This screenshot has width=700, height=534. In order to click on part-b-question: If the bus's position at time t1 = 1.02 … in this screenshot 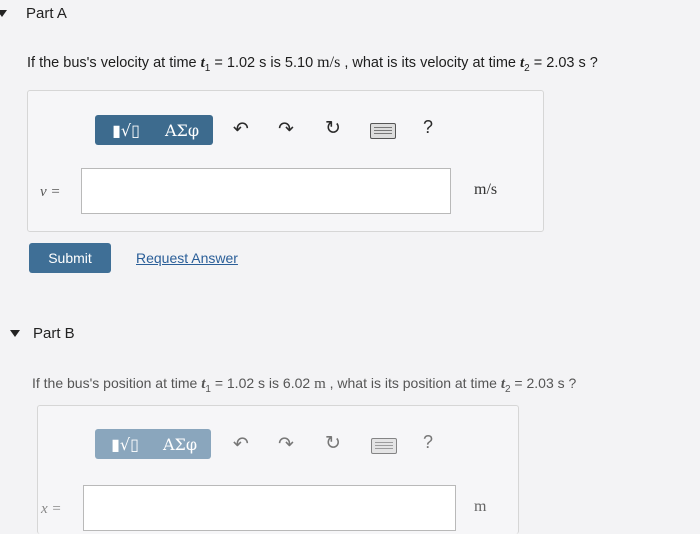, I will do `click(304, 385)`.